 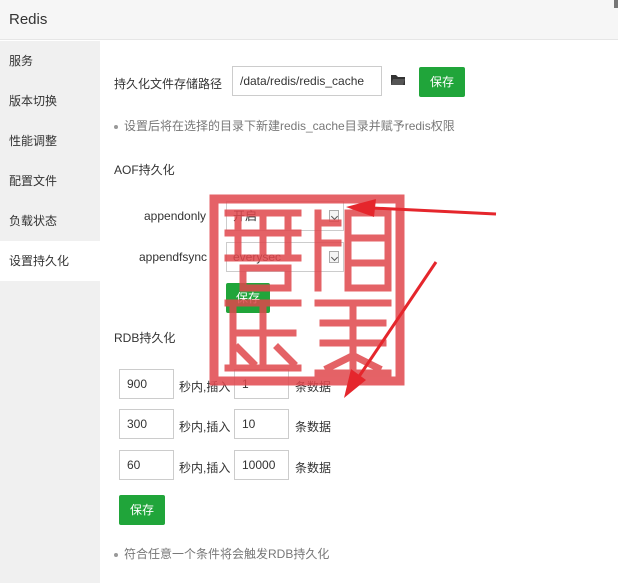 What do you see at coordinates (28, 19) in the screenshot?
I see `window-title: Redis` at bounding box center [28, 19].